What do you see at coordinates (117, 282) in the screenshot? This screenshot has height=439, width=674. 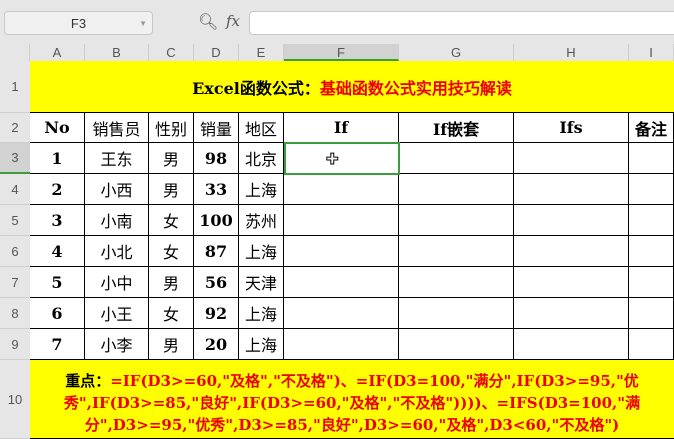 I see `table-cell: 小中` at bounding box center [117, 282].